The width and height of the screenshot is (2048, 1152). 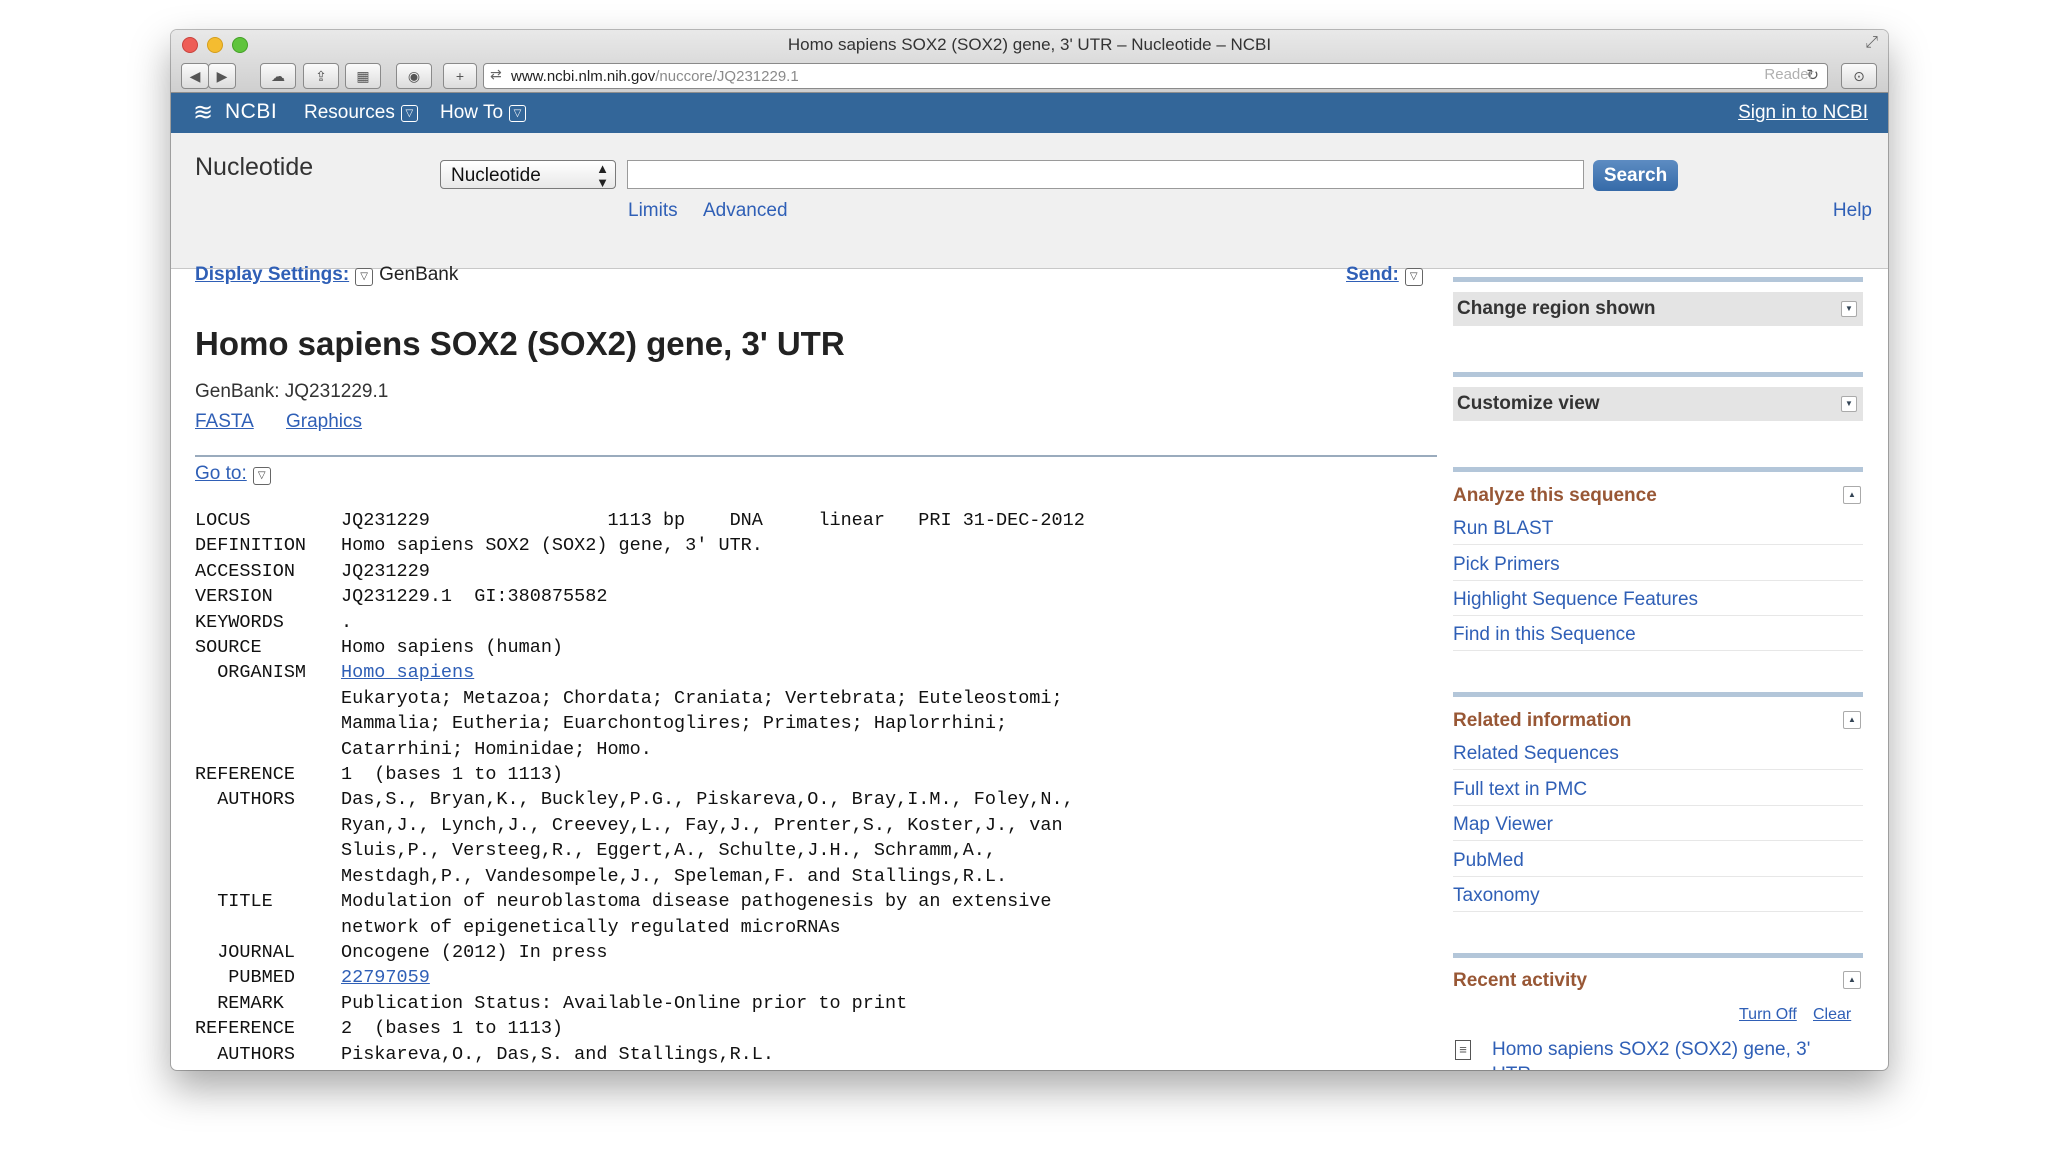 What do you see at coordinates (203, 112) in the screenshot?
I see `ncbi-logo-icon: ≋` at bounding box center [203, 112].